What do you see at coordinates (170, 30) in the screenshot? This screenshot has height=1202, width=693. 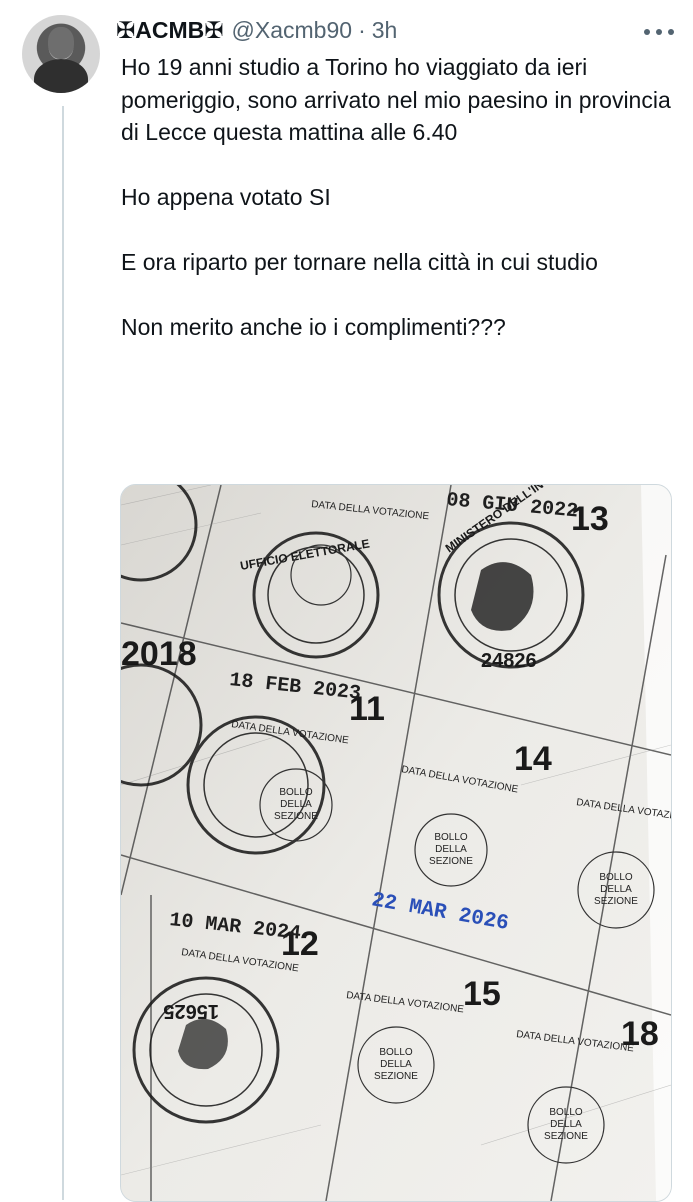 I see `display-name: ✠ACMB✠` at bounding box center [170, 30].